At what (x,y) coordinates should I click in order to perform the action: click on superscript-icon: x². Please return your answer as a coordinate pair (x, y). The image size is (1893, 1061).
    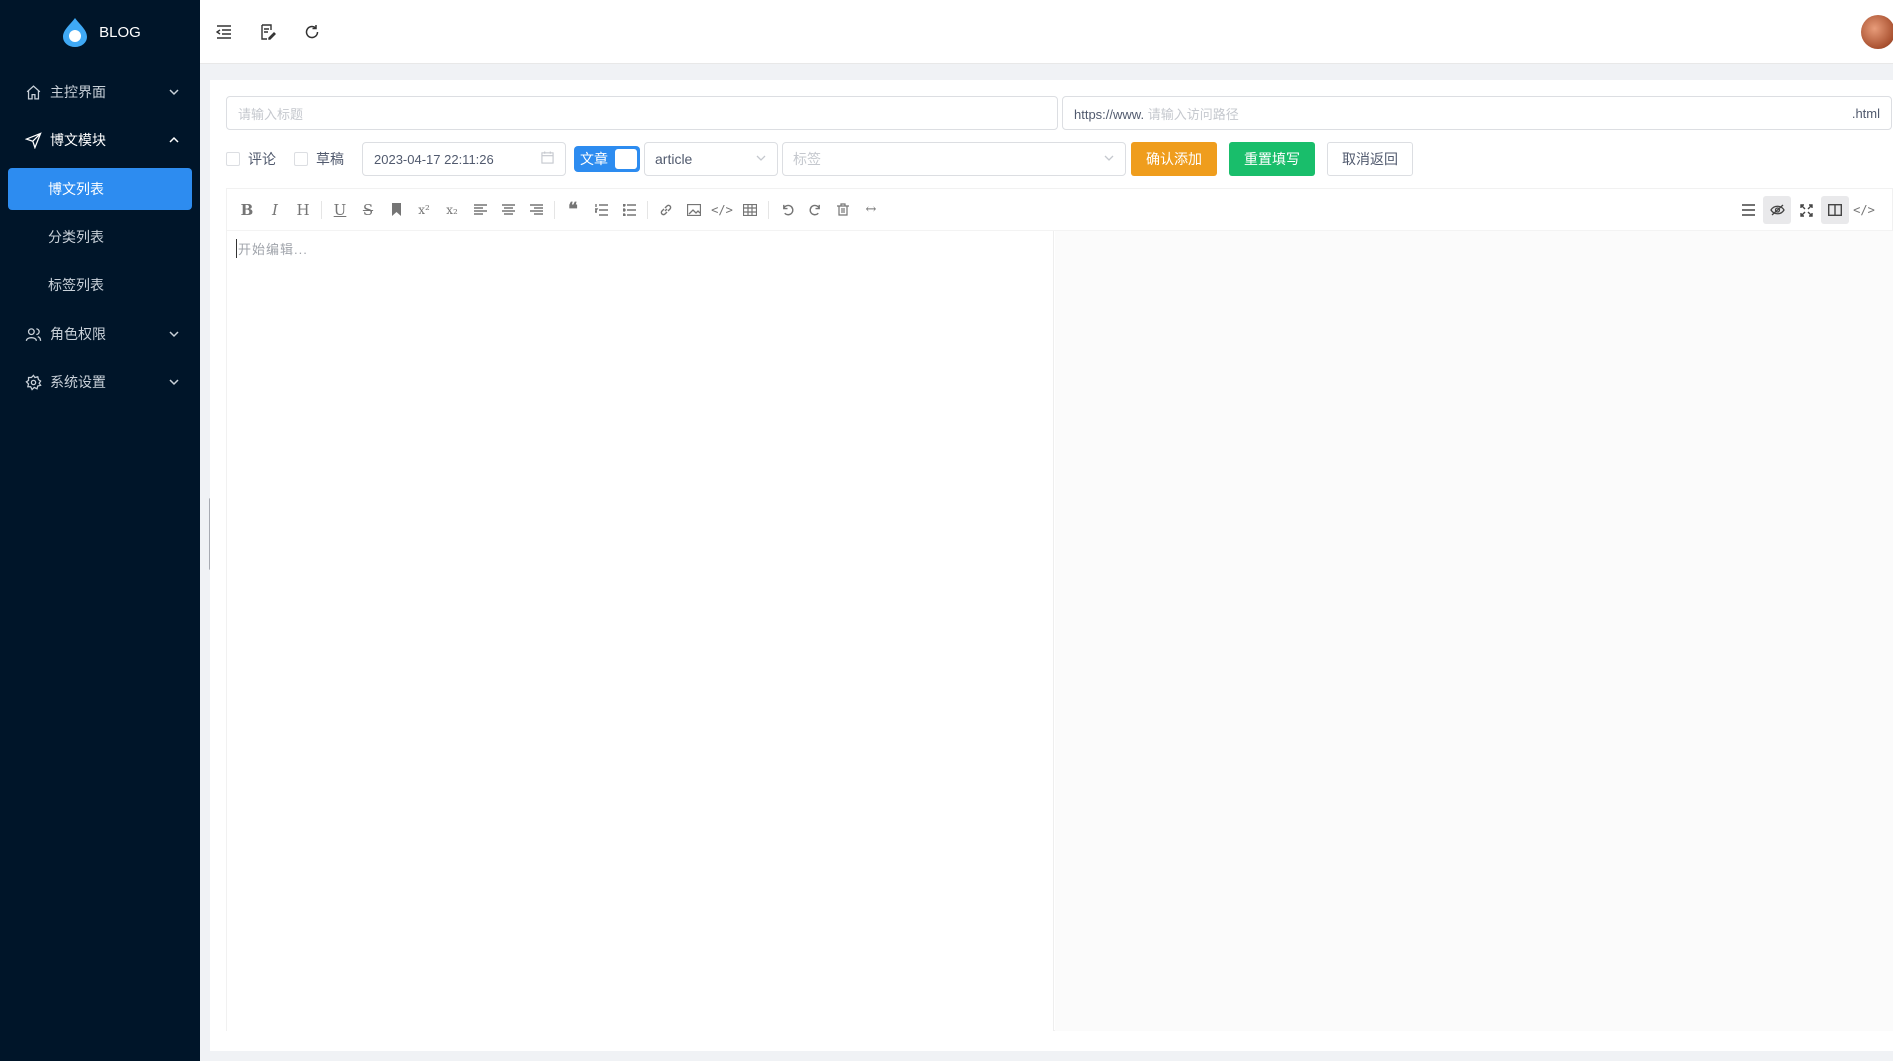
    Looking at the image, I should click on (424, 210).